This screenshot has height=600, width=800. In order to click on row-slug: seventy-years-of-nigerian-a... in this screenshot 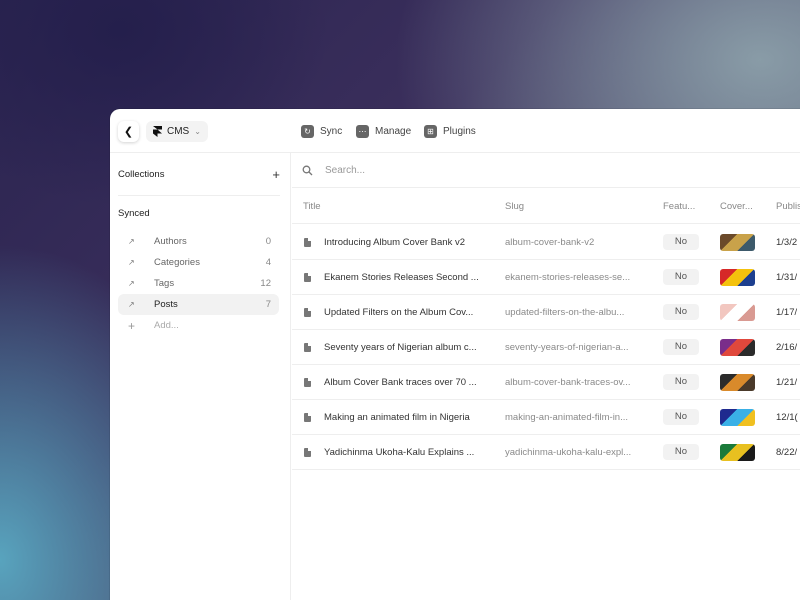, I will do `click(567, 347)`.